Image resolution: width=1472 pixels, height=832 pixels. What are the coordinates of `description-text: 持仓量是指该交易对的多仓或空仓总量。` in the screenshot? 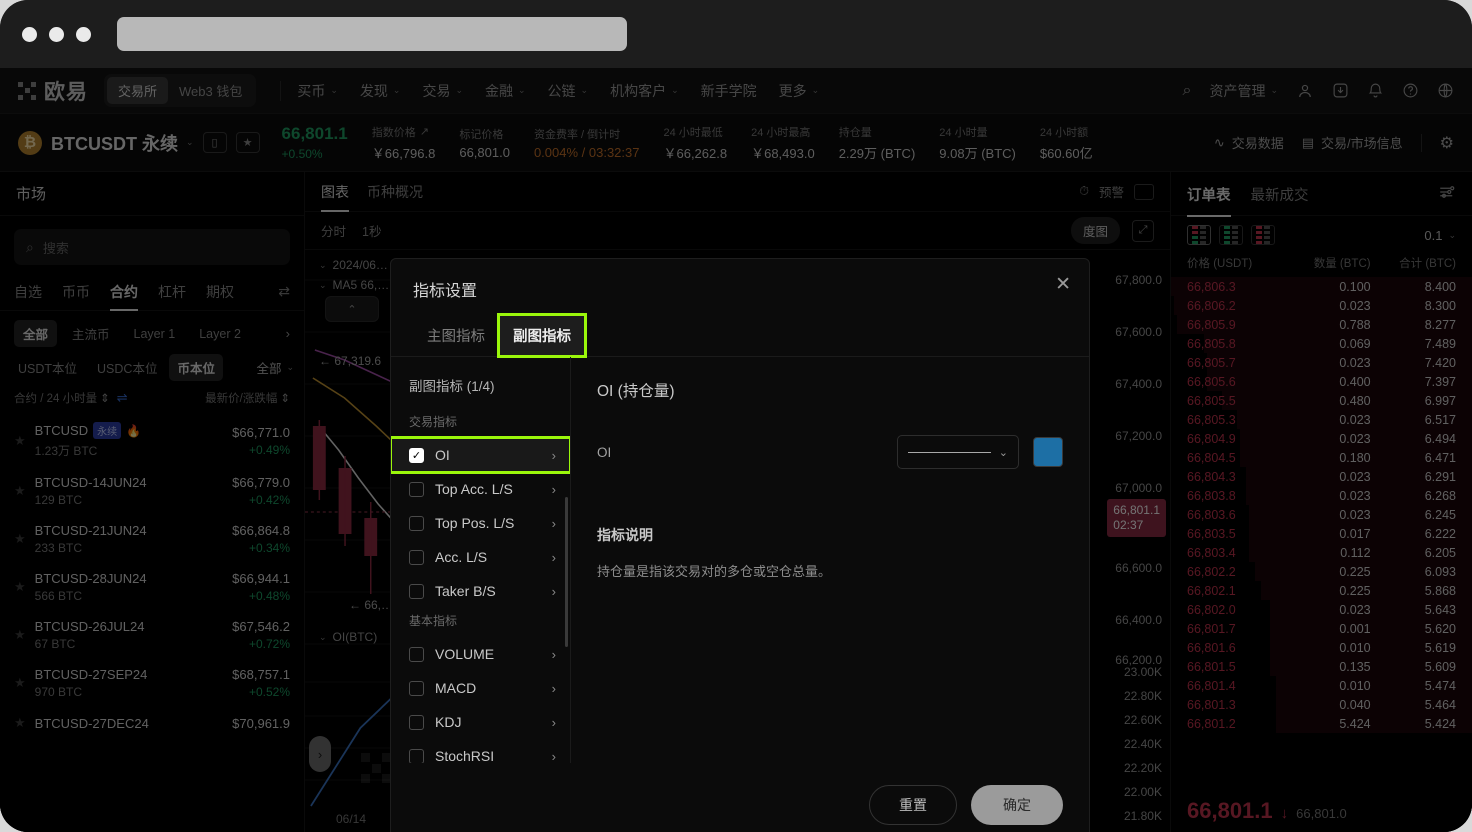 It's located at (714, 571).